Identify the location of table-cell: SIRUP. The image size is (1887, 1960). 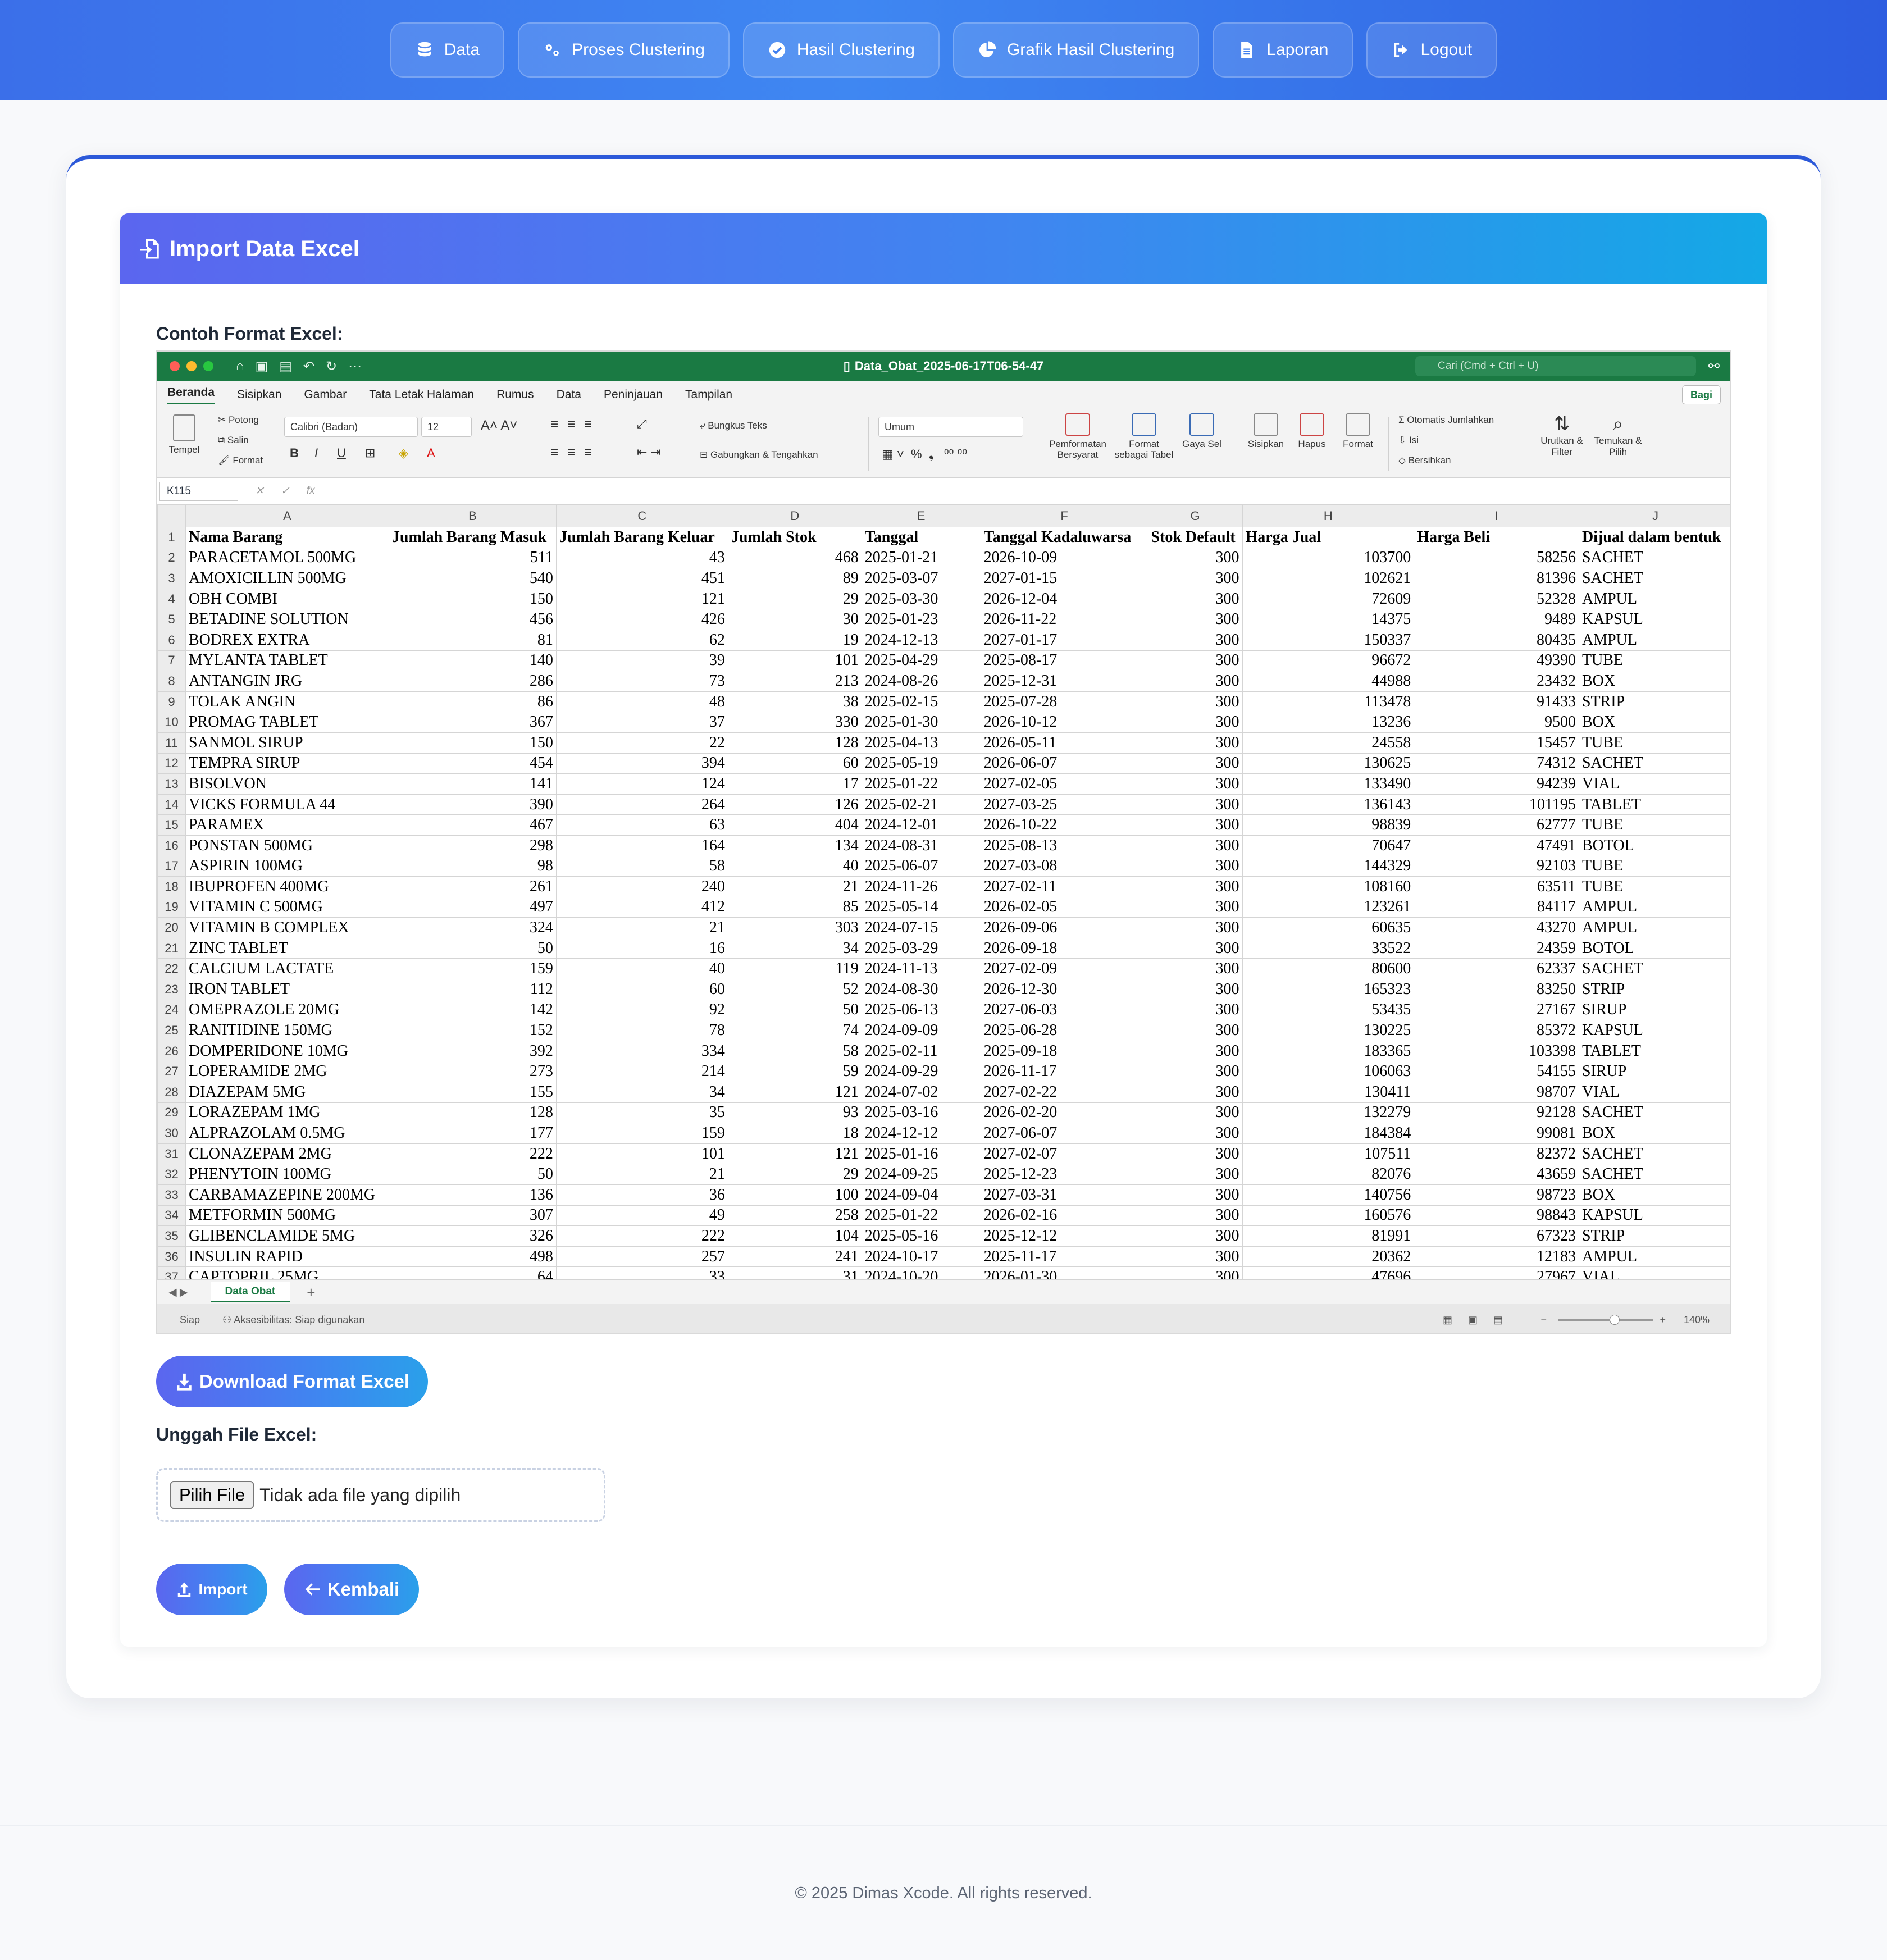
(1654, 1072).